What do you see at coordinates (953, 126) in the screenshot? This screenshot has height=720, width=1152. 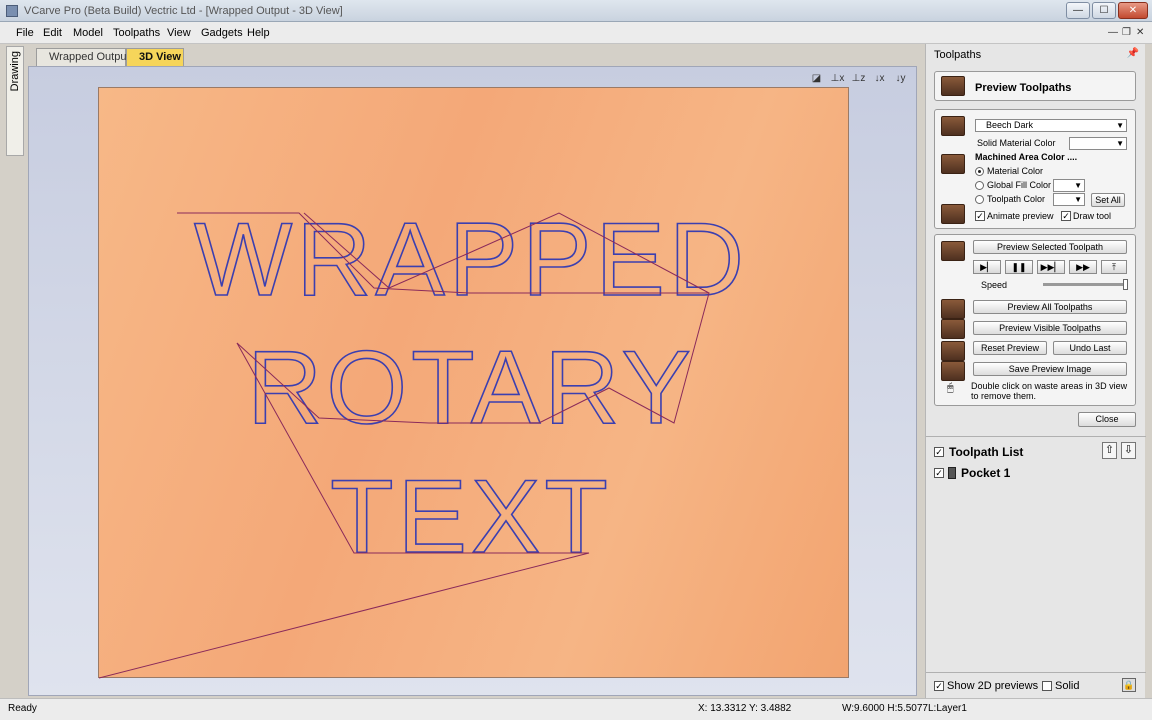 I see `material-icon` at bounding box center [953, 126].